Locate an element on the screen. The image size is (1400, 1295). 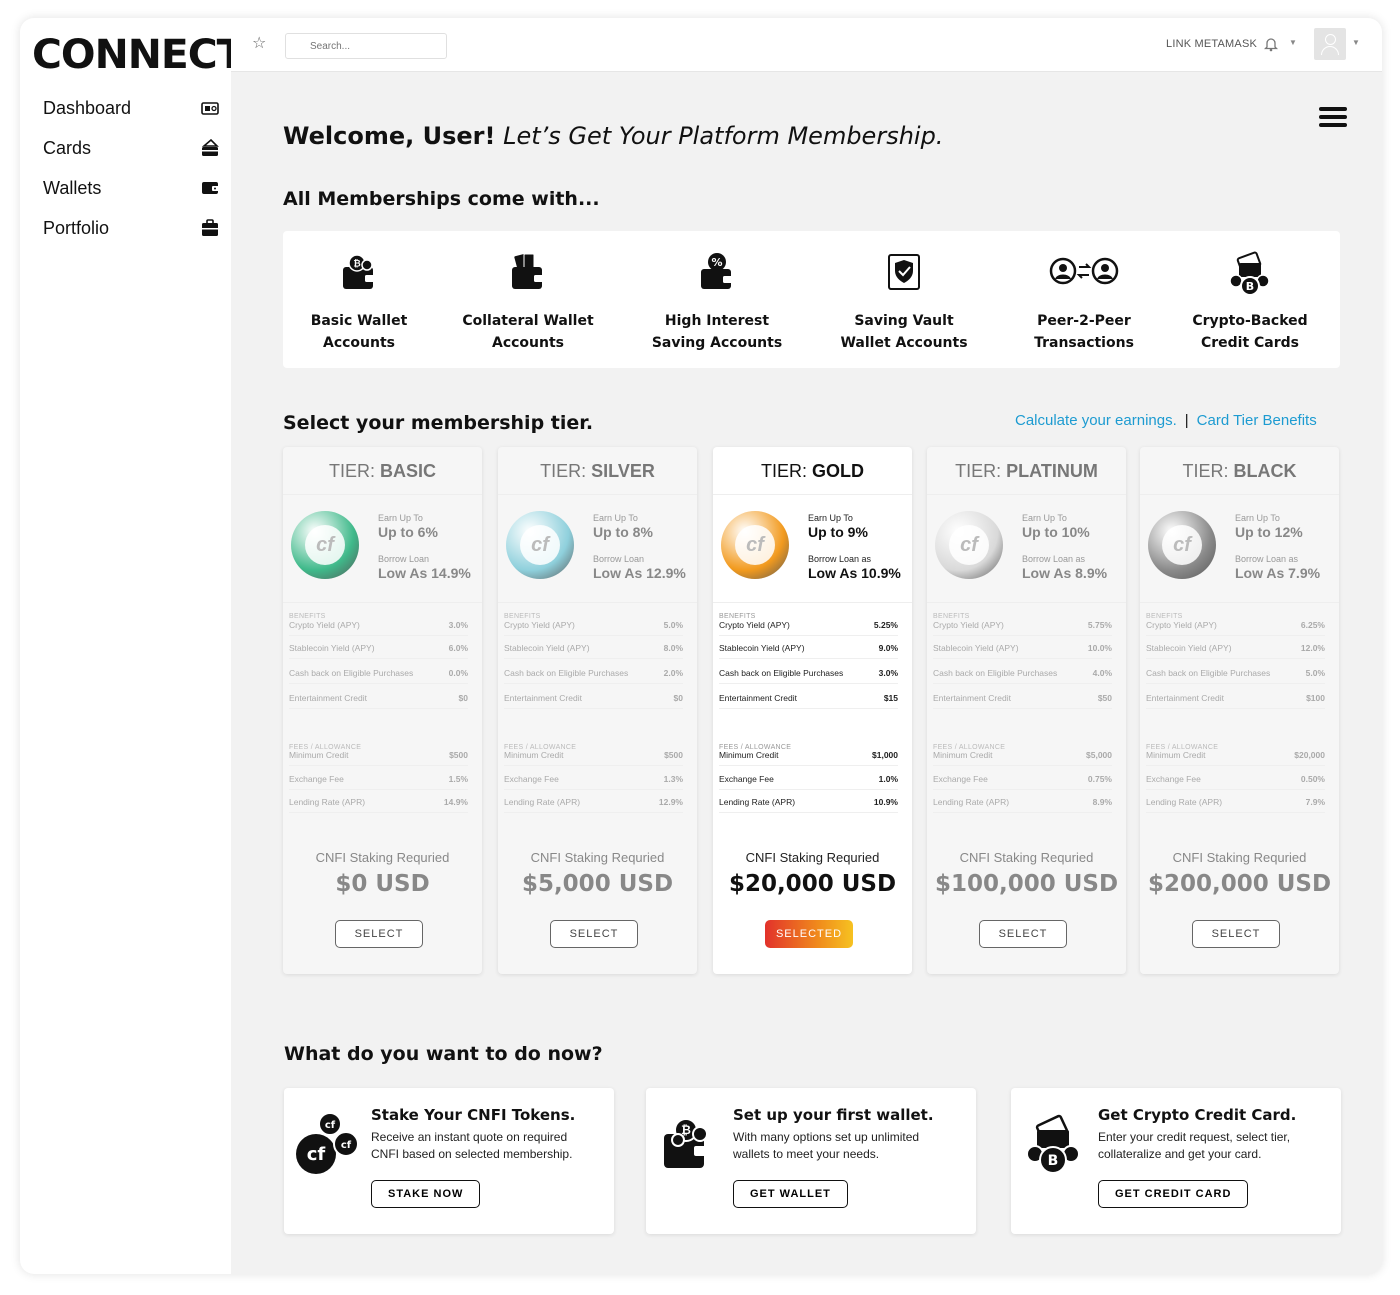
feature-saving-vault: Saving Vault Wallet Accounts is located at coordinates (904, 302).